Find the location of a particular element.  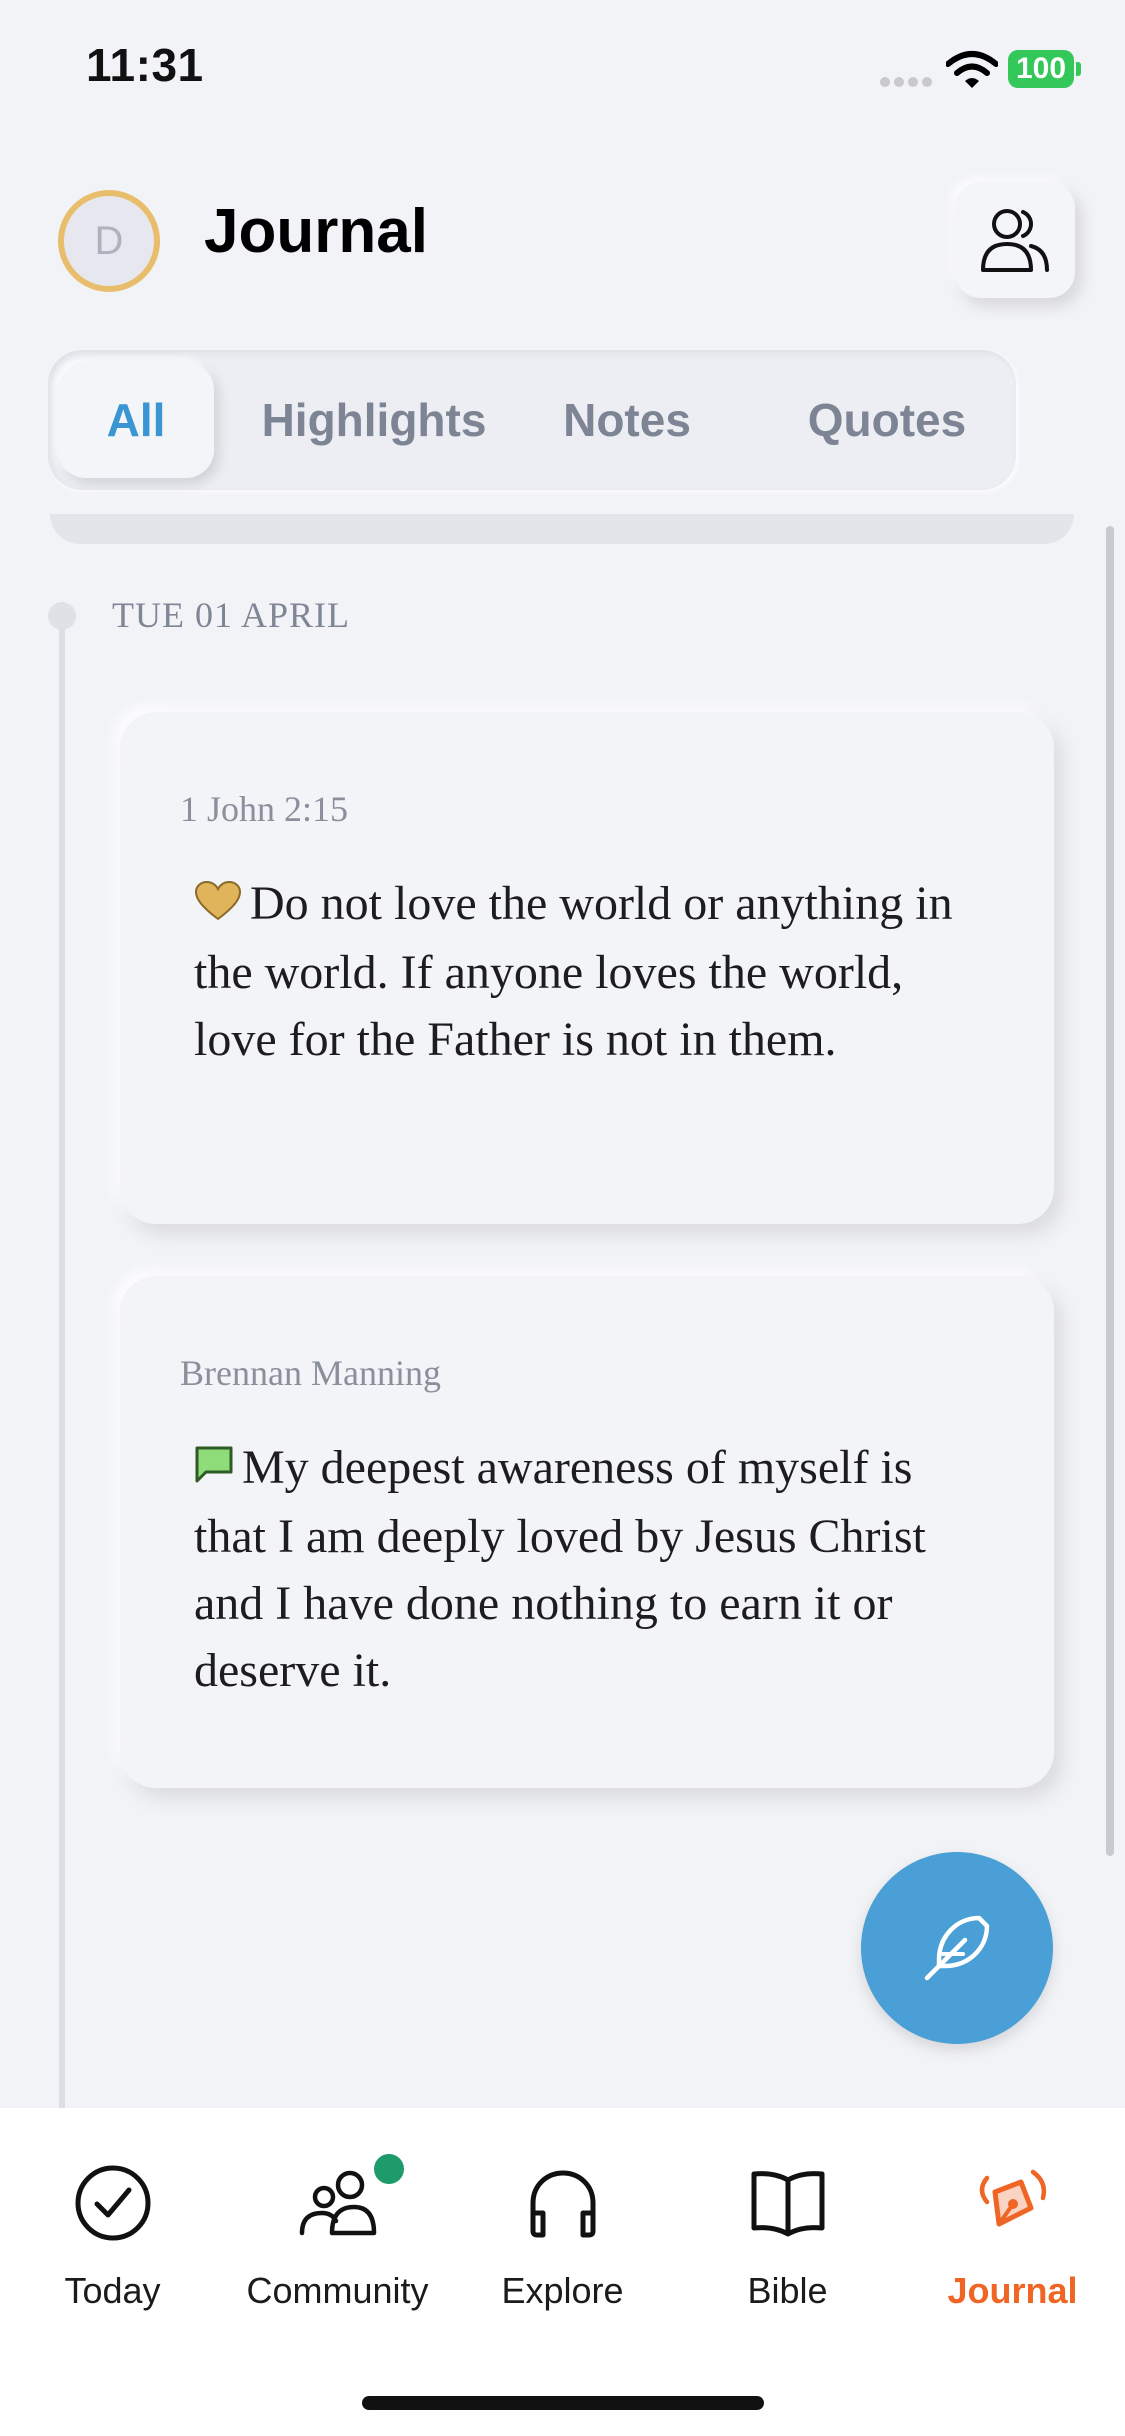

new-entry-button is located at coordinates (957, 1948).